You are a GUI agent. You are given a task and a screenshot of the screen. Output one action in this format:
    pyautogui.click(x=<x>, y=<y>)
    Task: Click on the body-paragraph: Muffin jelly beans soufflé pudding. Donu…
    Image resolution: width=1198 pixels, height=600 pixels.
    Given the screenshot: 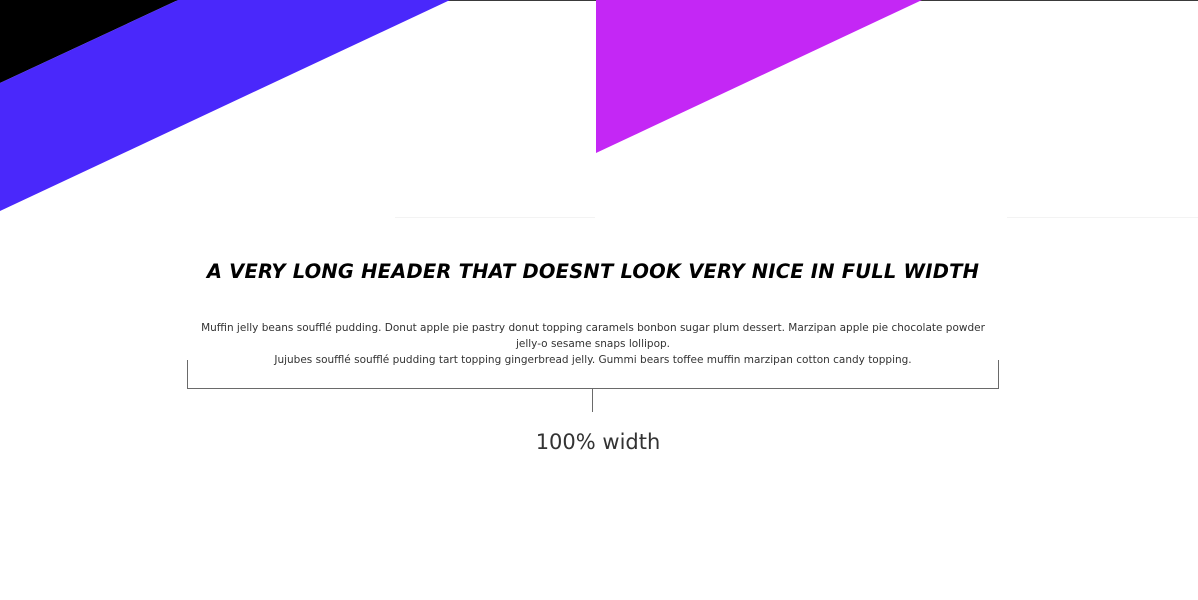 What is the action you would take?
    pyautogui.click(x=593, y=336)
    